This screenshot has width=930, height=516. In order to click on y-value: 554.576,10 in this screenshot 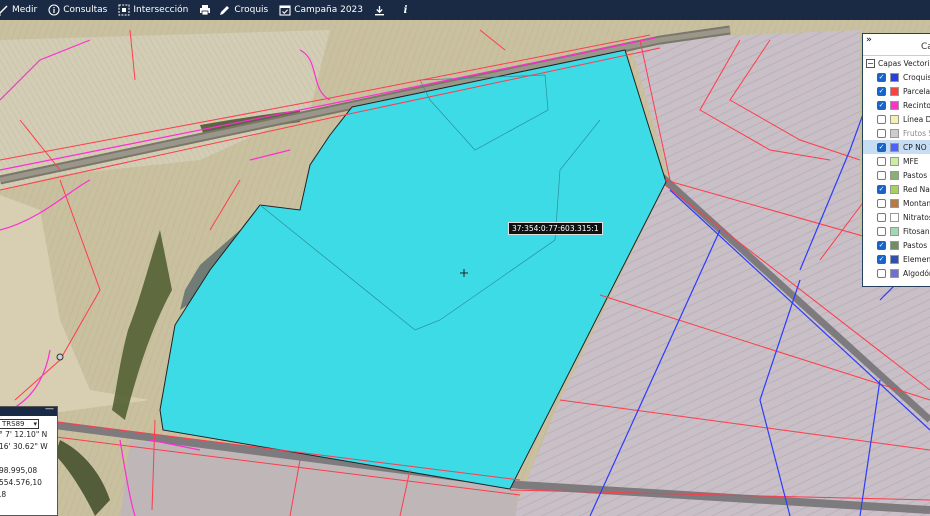, I will do `click(21, 482)`.